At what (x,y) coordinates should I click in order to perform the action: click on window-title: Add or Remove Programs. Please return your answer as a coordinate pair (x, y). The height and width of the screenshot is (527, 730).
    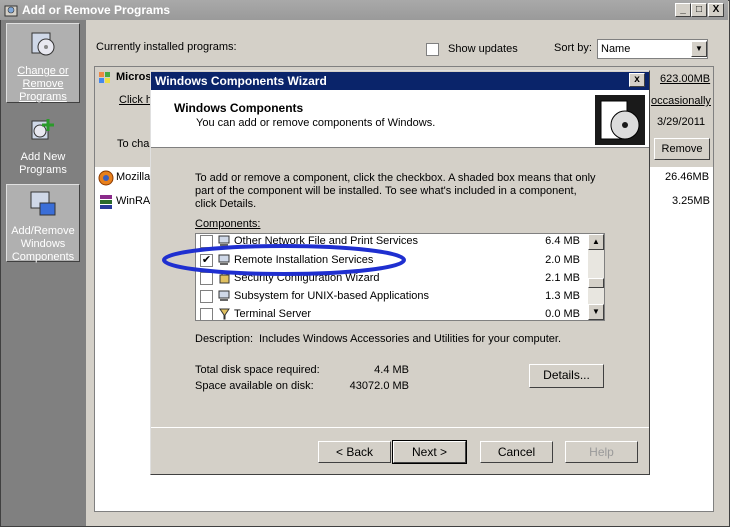
    Looking at the image, I should click on (96, 10).